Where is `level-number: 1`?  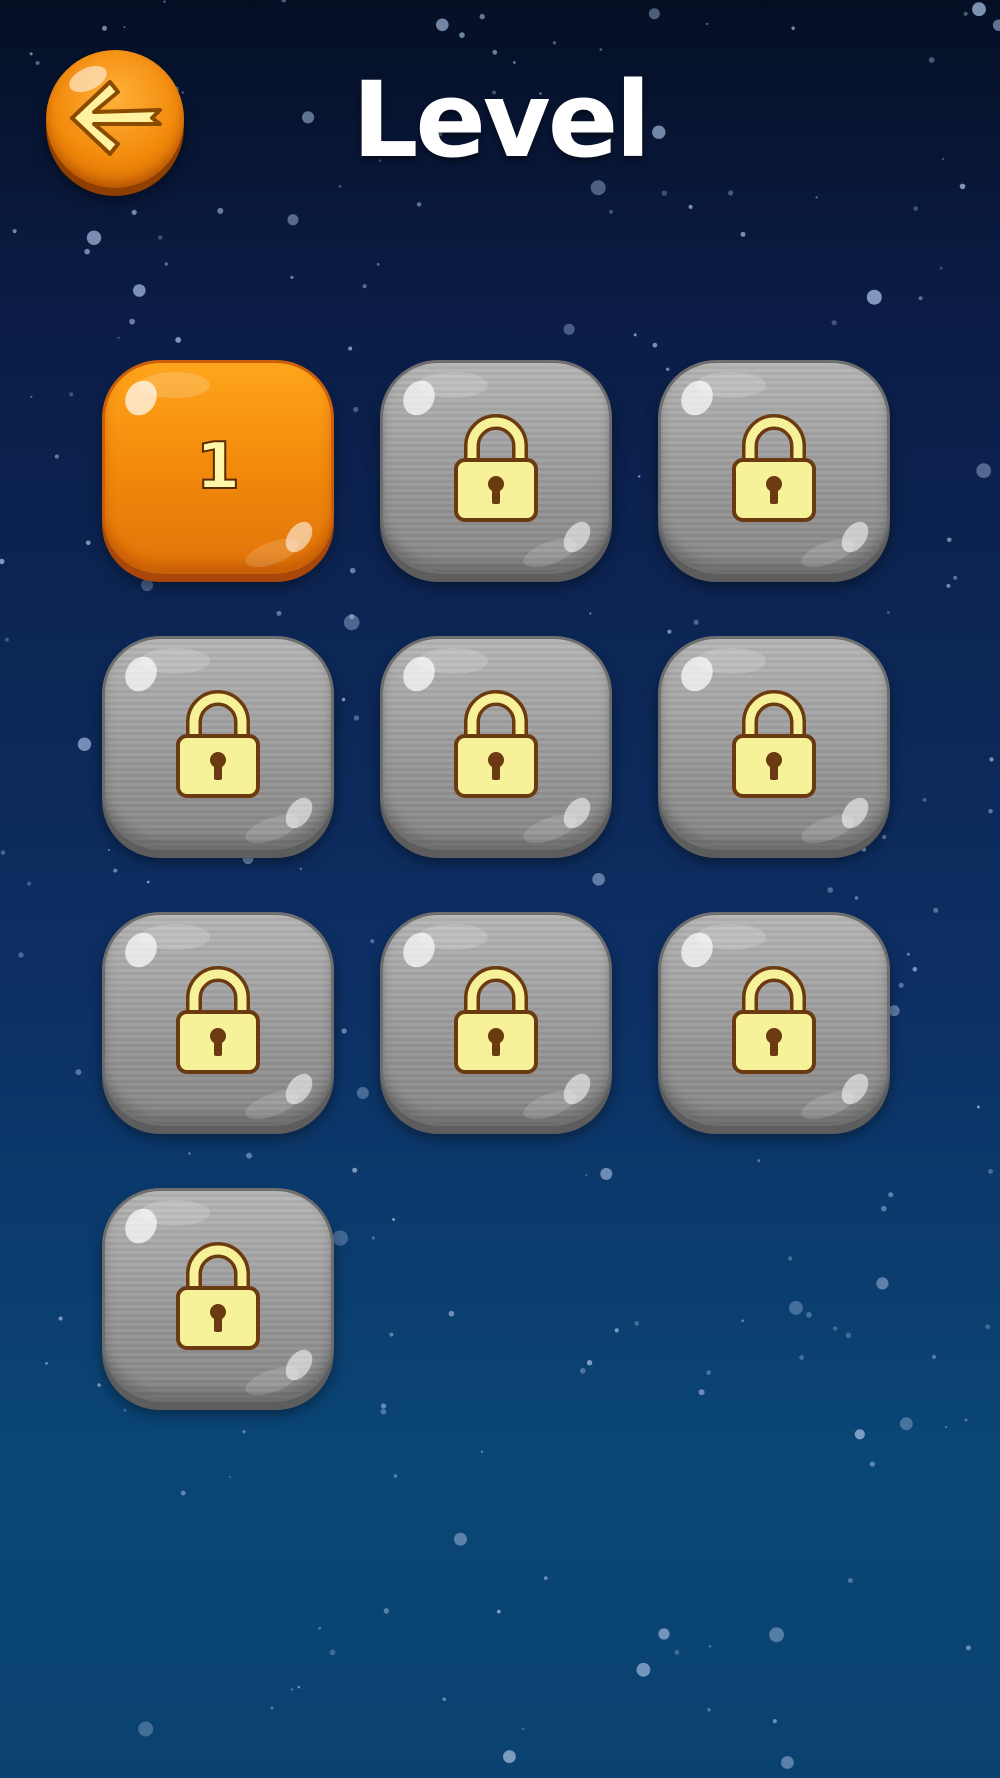 level-number: 1 is located at coordinates (218, 467).